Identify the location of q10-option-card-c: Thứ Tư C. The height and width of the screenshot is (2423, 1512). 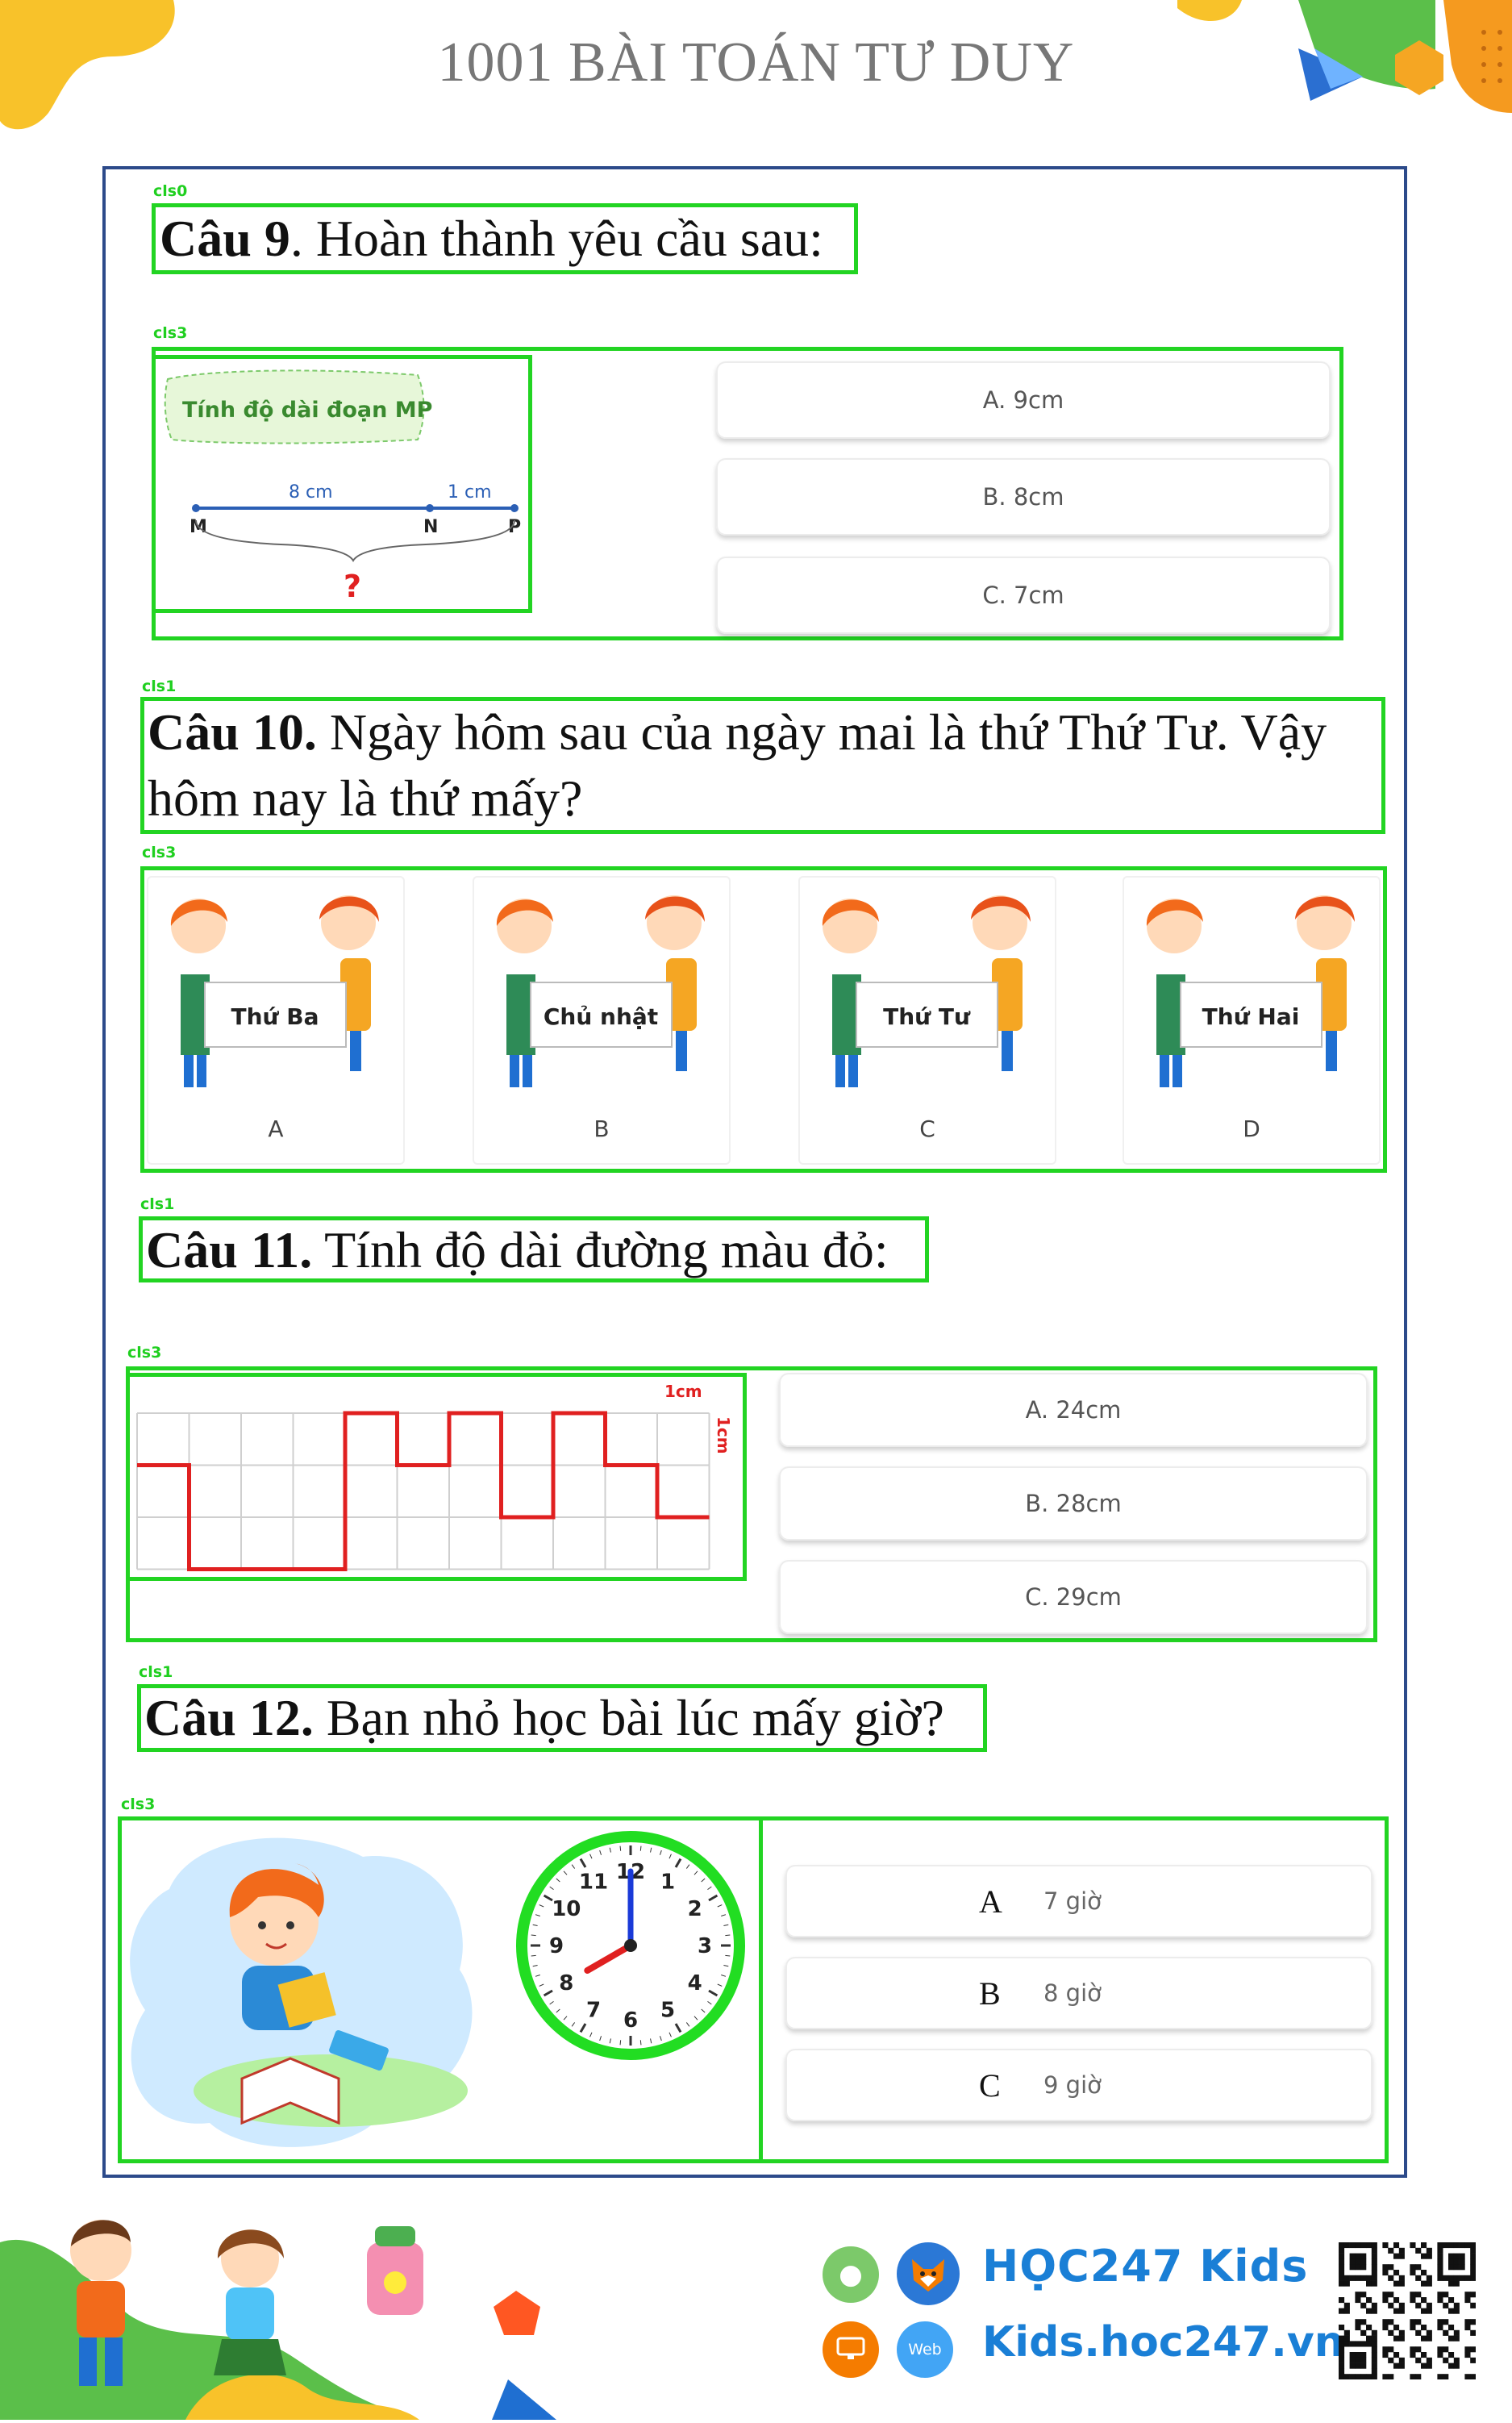
(927, 1021).